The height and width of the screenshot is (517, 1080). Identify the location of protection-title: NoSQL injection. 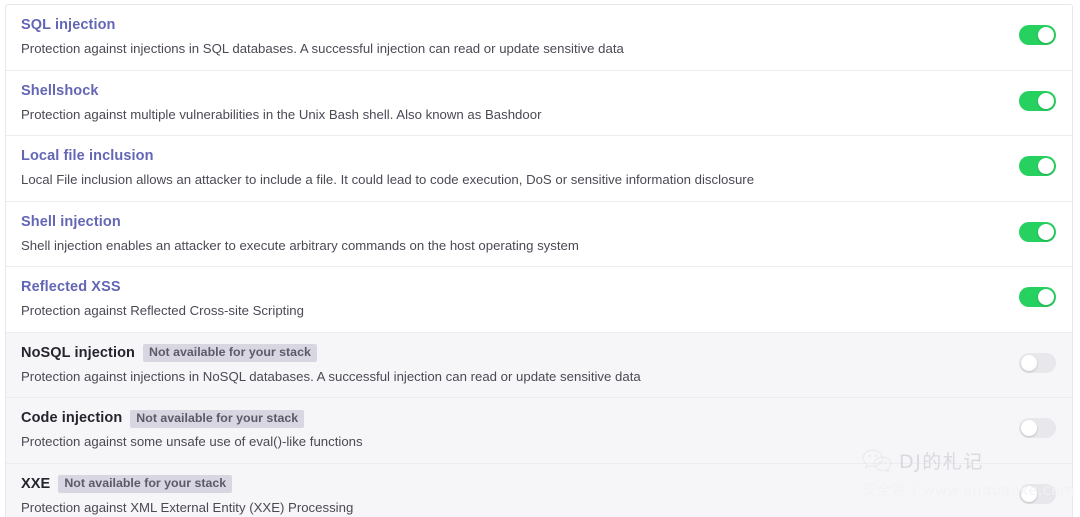
(78, 352).